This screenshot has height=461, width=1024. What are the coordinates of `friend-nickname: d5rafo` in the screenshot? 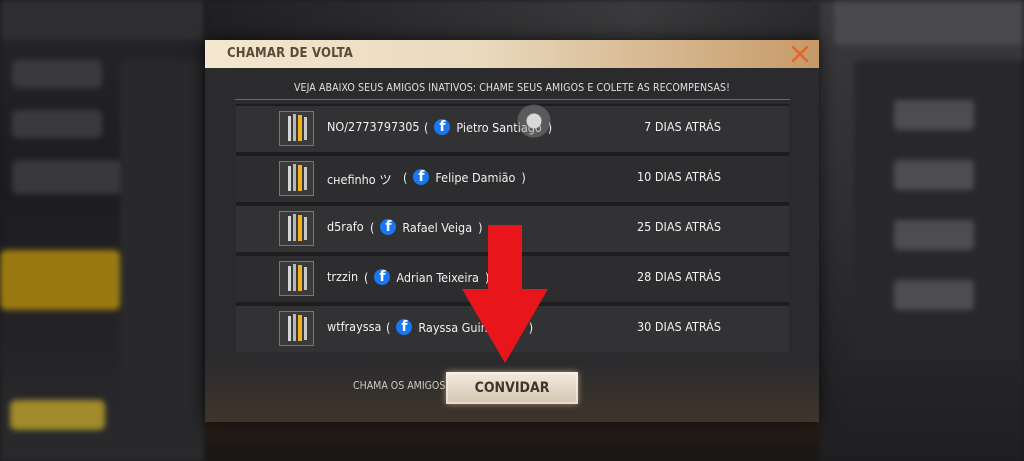 It's located at (345, 226).